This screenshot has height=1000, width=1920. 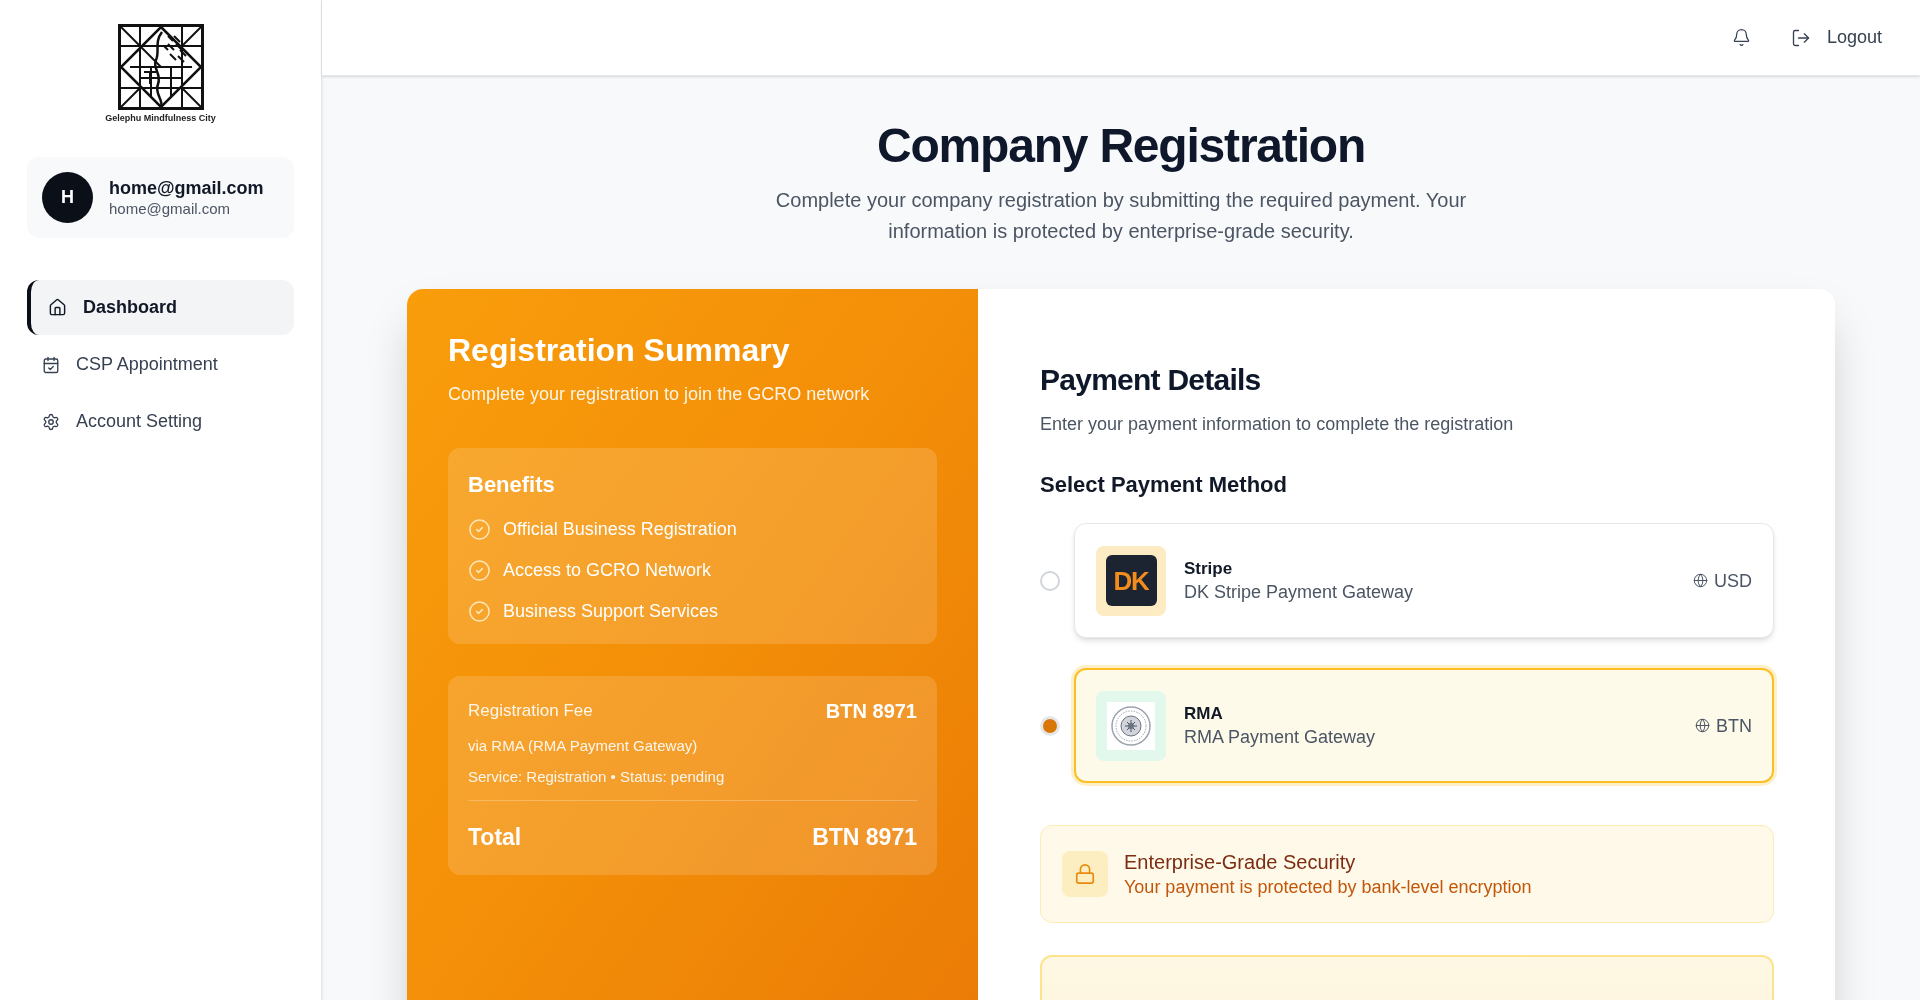 I want to click on summary-subtitle: Complete your registration to join the GCRO network, so click(x=659, y=394).